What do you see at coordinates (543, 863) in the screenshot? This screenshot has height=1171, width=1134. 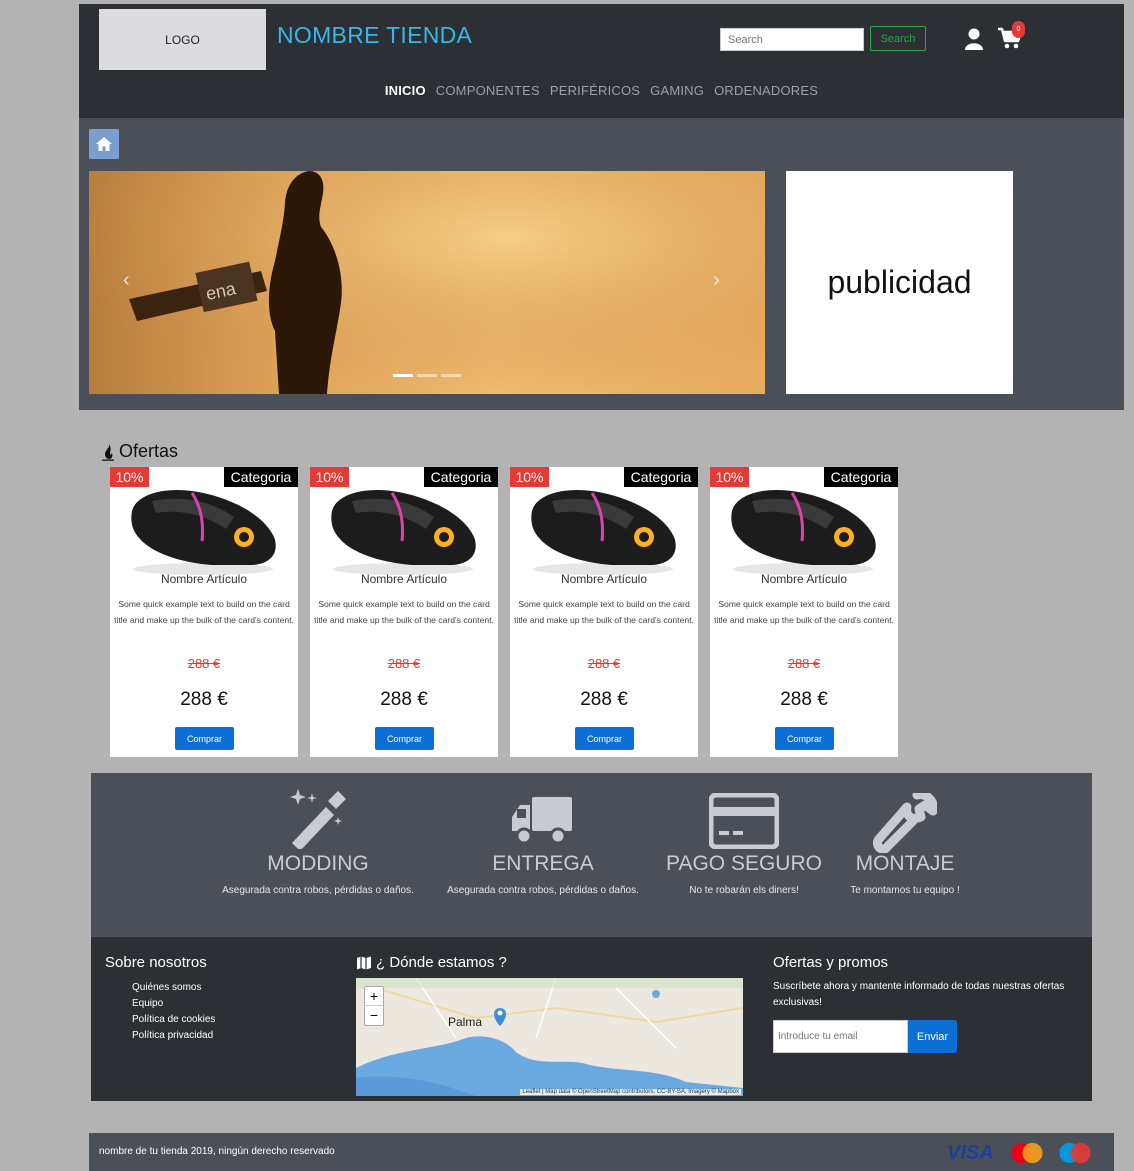 I see `feature-title: ENTREGA` at bounding box center [543, 863].